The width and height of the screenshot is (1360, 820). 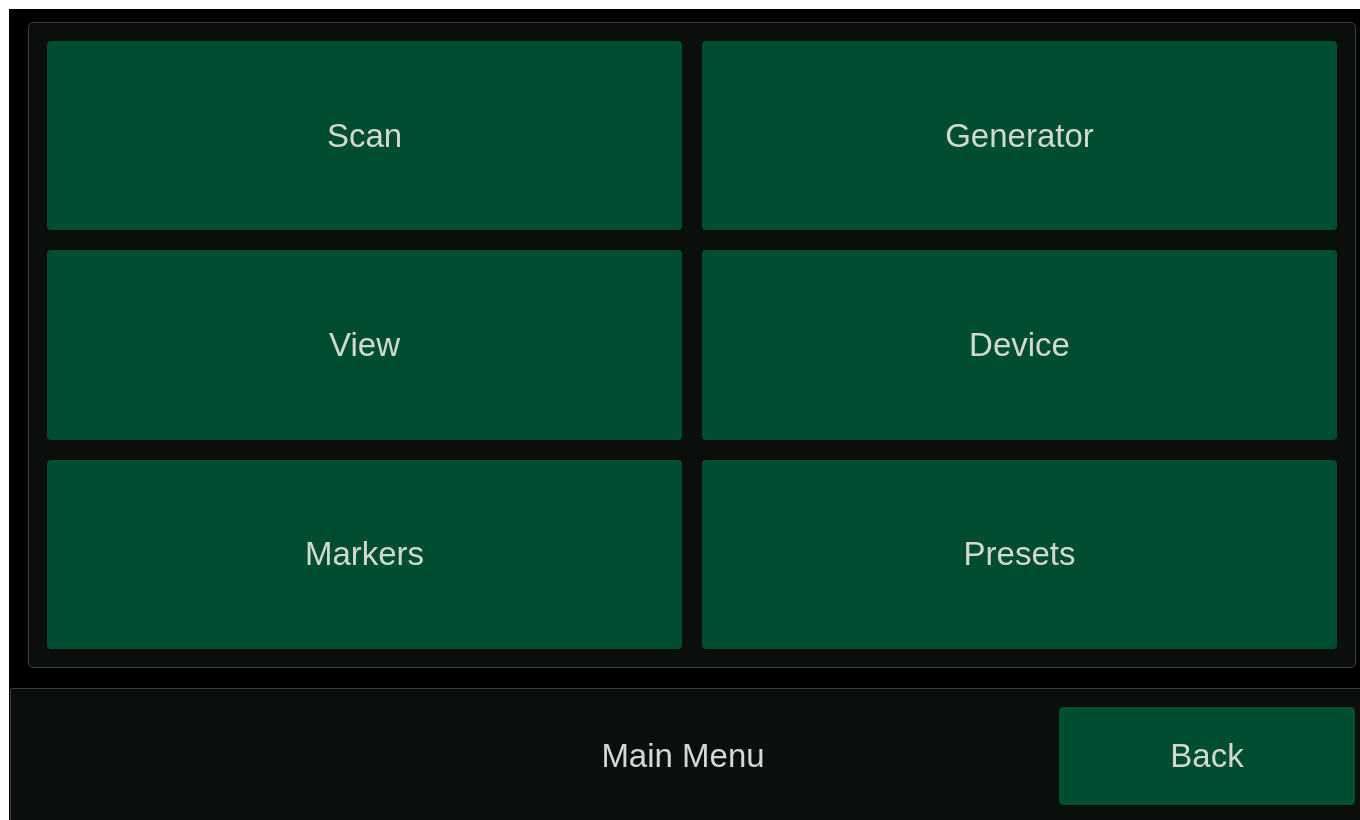 I want to click on menu-button: Markers, so click(x=364, y=554).